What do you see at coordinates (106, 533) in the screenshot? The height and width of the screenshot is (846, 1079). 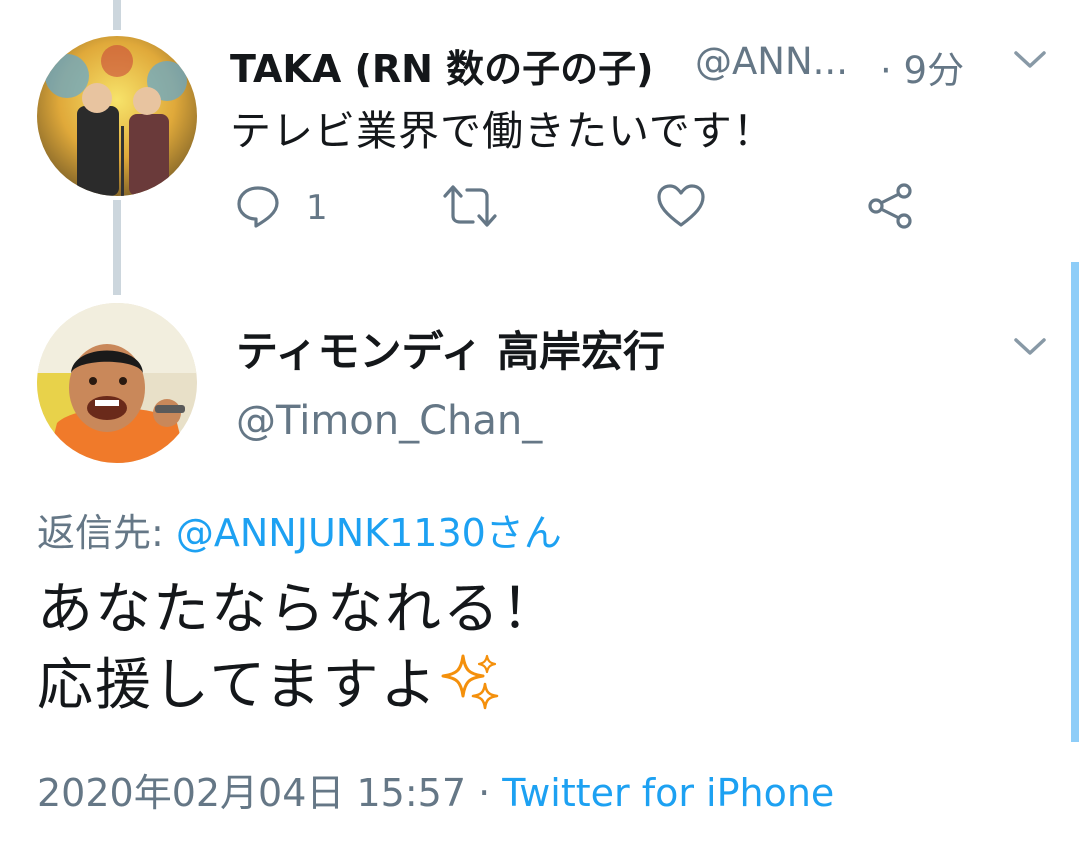 I see `reply-context-label: 返信先:` at bounding box center [106, 533].